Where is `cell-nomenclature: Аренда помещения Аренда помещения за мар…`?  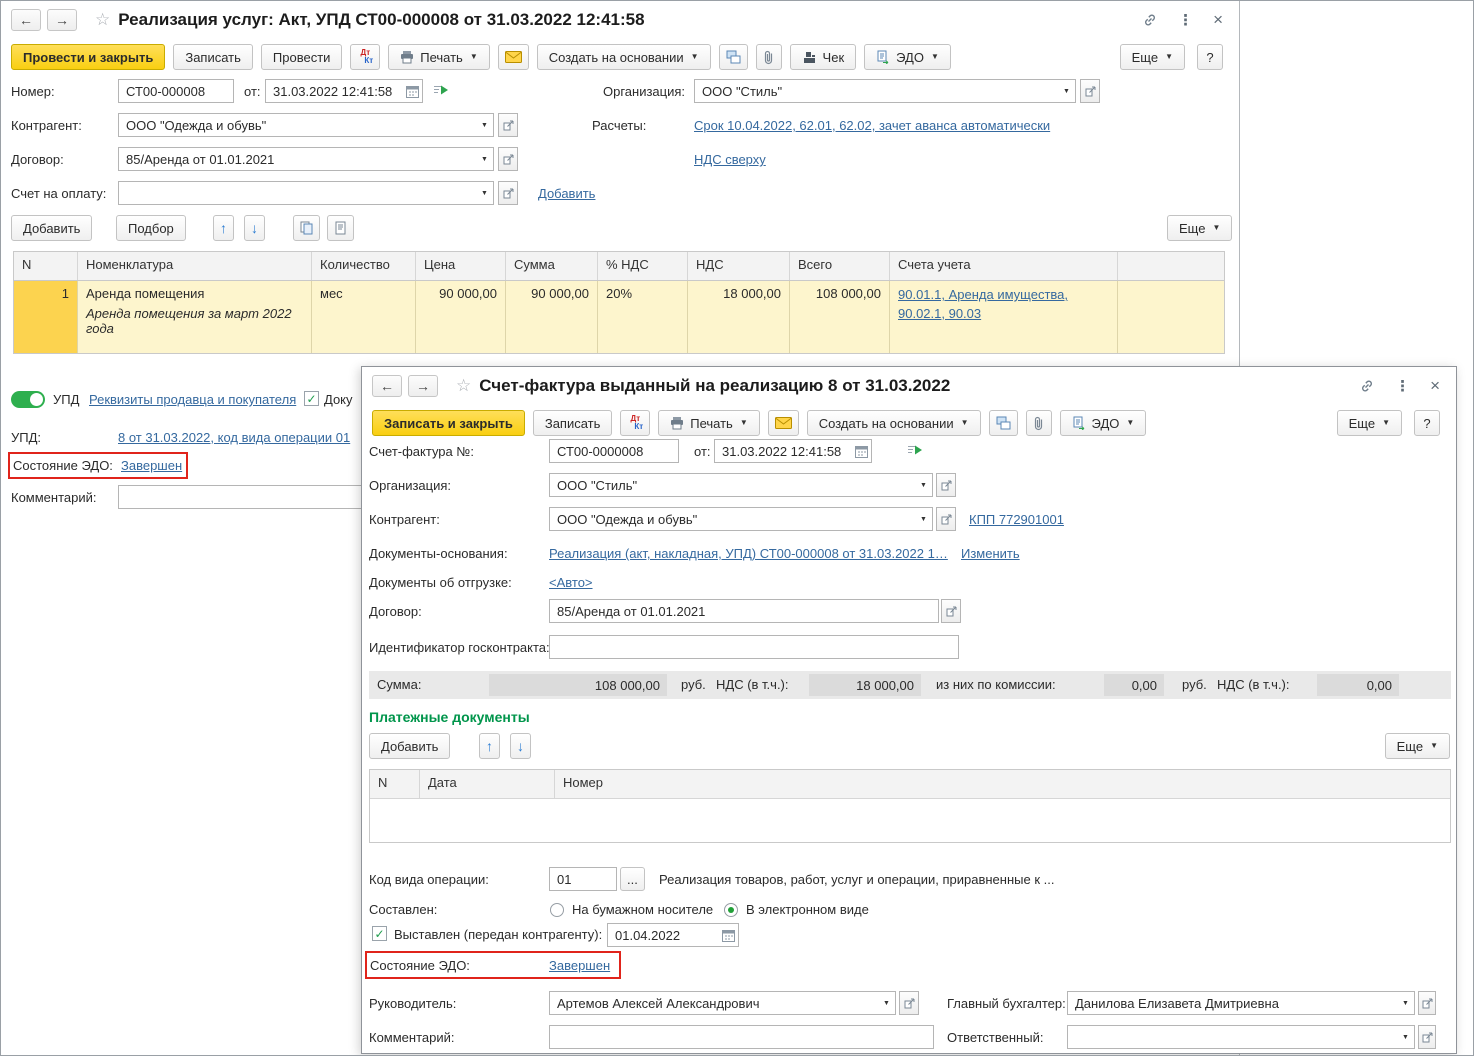
cell-nomenclature: Аренда помещения Аренда помещения за мар… is located at coordinates (195, 317).